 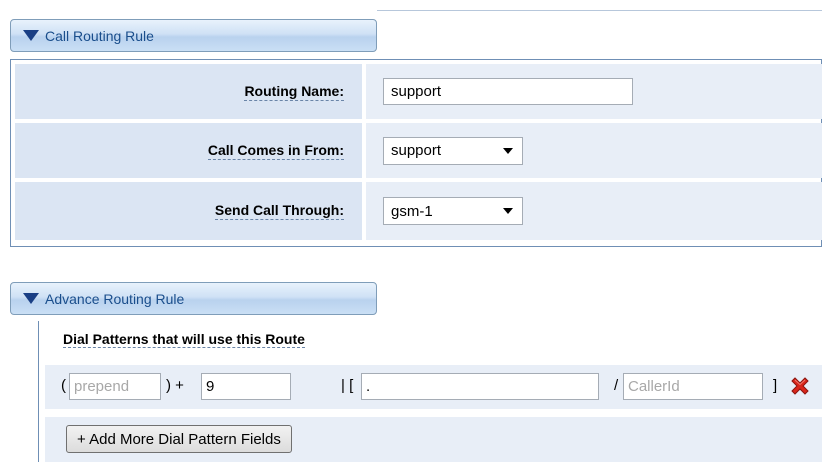 What do you see at coordinates (188, 91) in the screenshot?
I see `routing-name-label-cell: Routing Name:` at bounding box center [188, 91].